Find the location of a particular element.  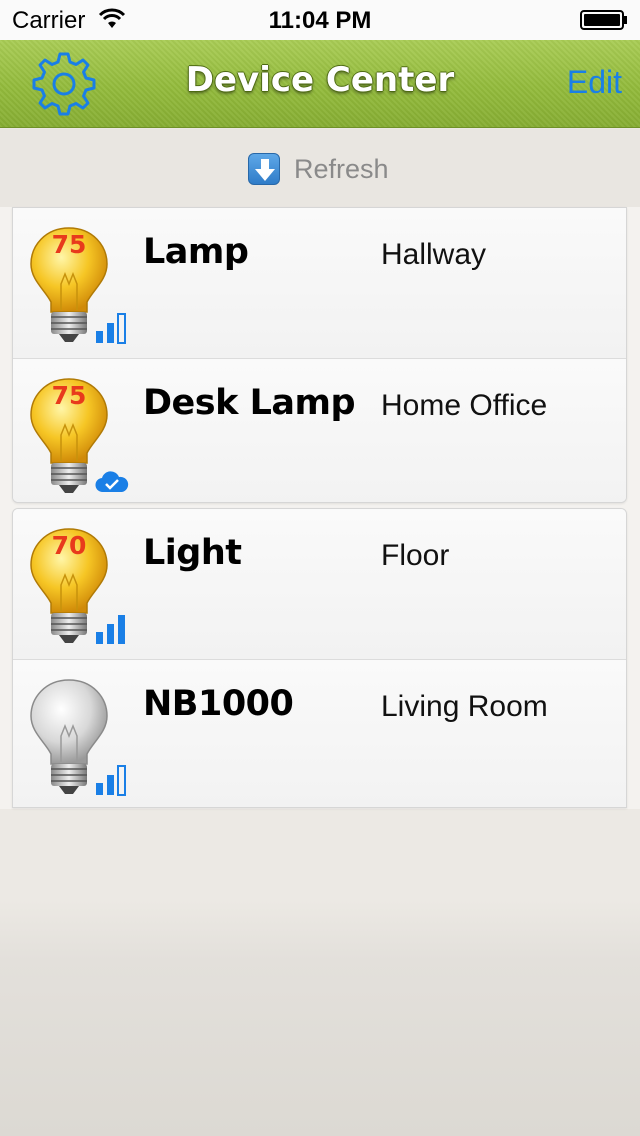

device-location: Home Office is located at coordinates (464, 405).